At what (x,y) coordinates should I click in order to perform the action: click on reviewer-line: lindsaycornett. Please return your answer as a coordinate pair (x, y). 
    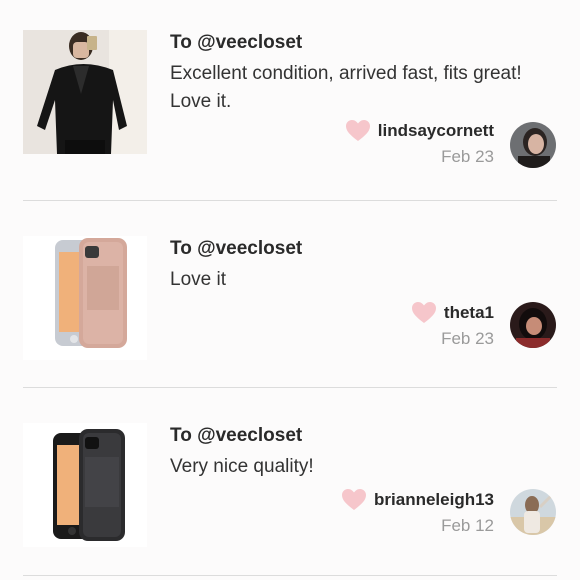
    Looking at the image, I should click on (419, 131).